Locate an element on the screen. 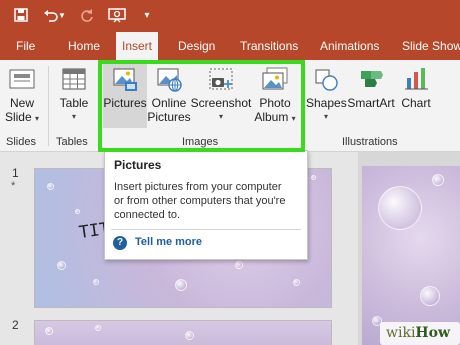 The image size is (460, 345). smartart-button: SmartArt is located at coordinates (371, 97).